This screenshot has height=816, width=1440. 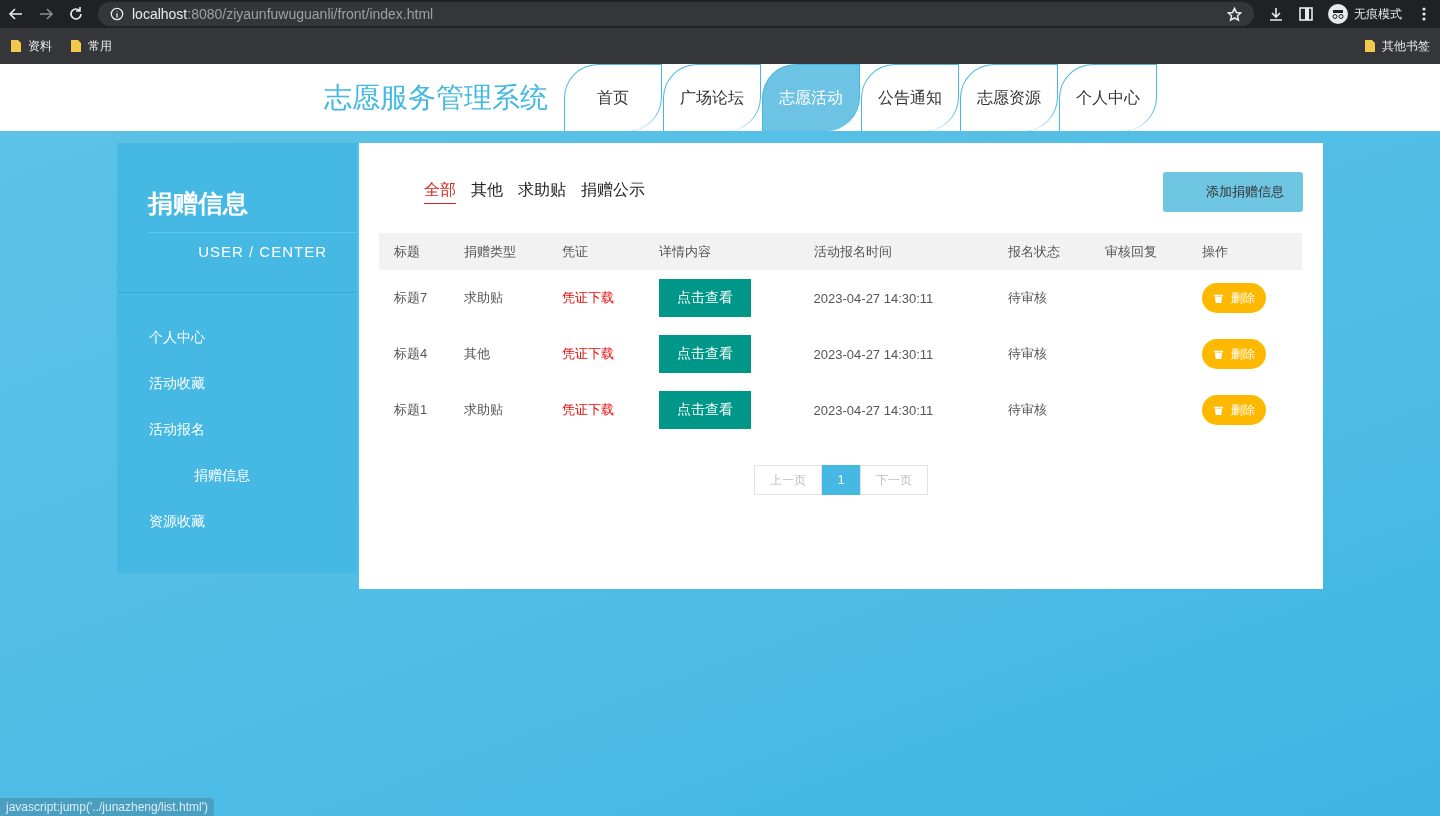 I want to click on url-text: localhost:8080/ziyaunfuwuguanli/front/index.html, so click(x=283, y=14).